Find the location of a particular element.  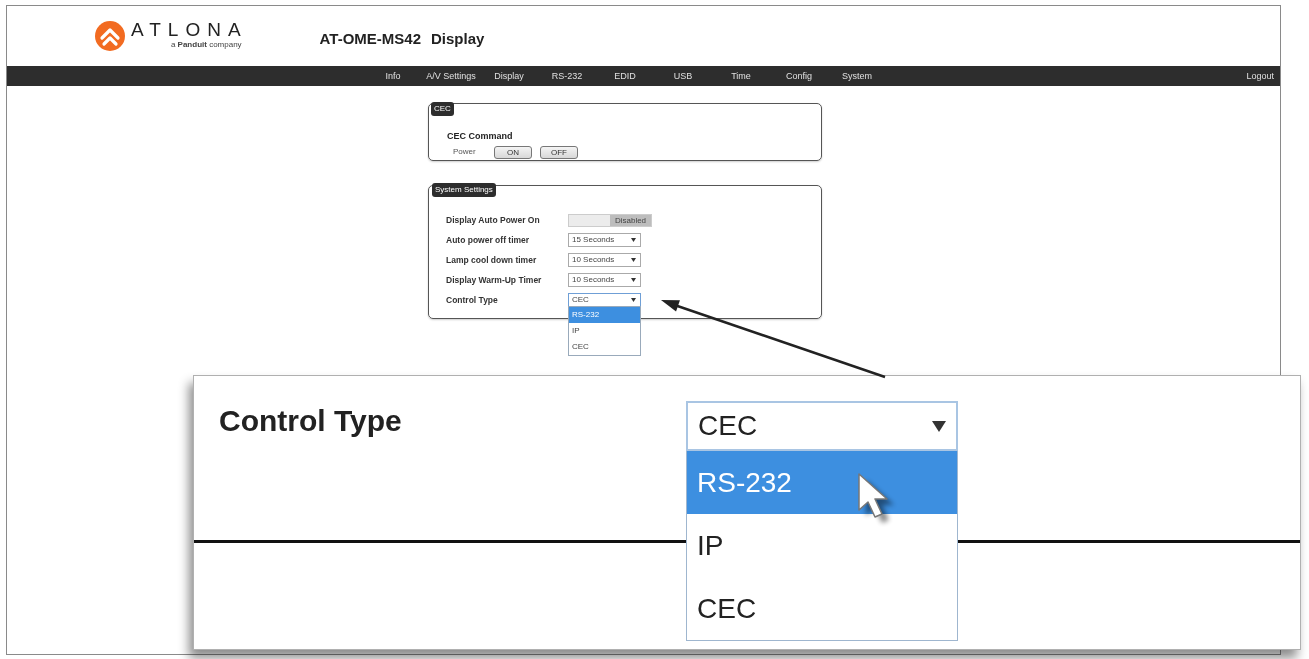

logout-link: Logout is located at coordinates (1260, 76).